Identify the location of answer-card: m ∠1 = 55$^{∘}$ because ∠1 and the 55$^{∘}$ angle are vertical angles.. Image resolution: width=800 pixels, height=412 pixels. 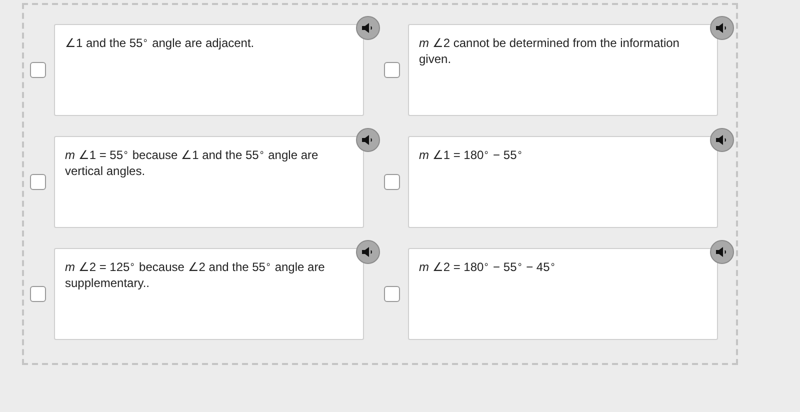
(209, 182).